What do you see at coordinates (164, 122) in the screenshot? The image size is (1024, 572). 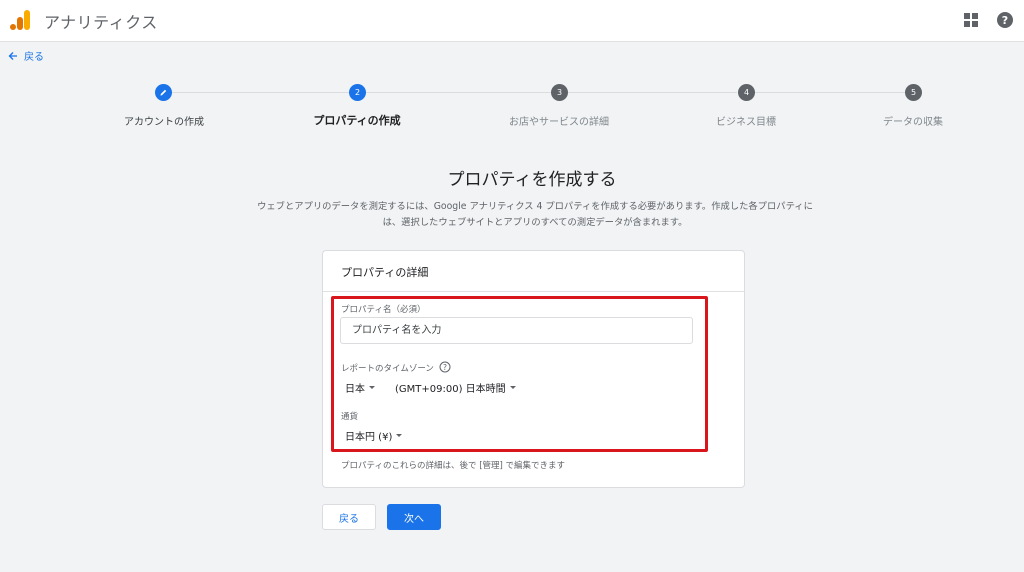 I see `step-1-label: アカウントの作成` at bounding box center [164, 122].